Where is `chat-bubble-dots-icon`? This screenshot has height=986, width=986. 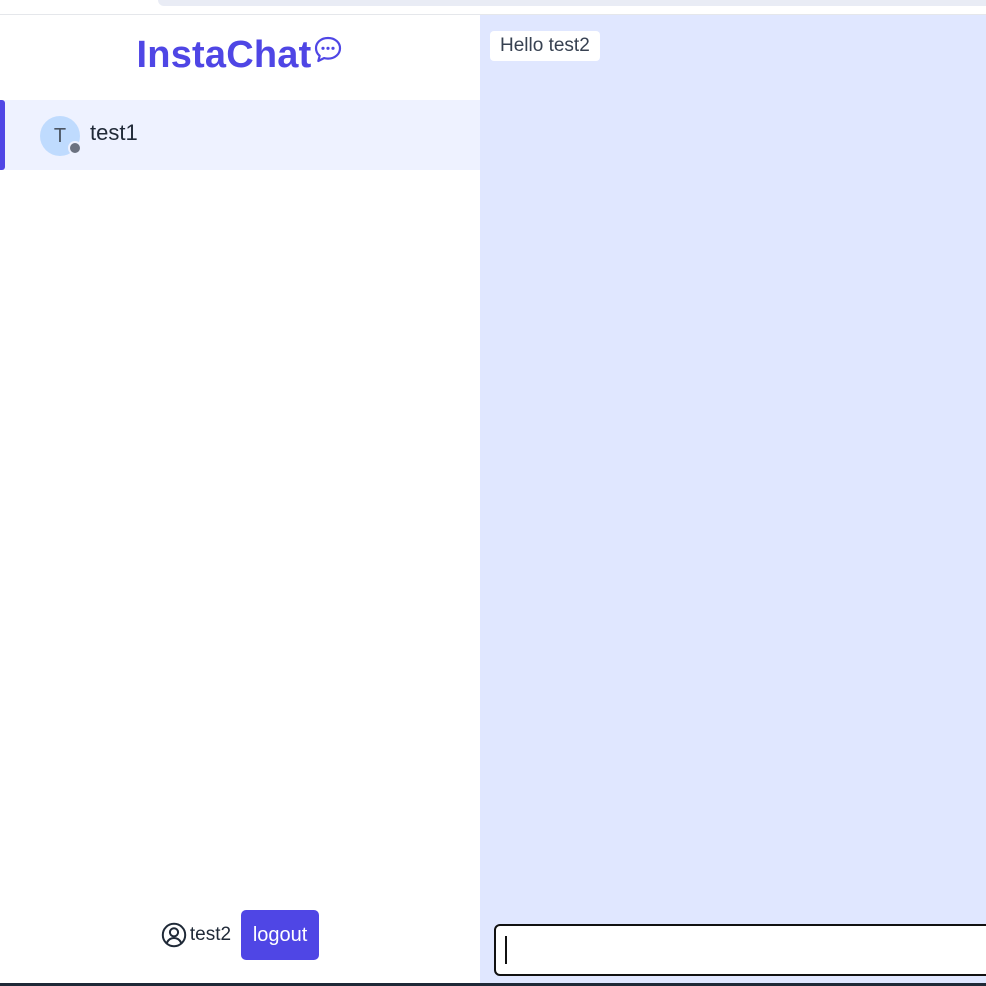
chat-bubble-dots-icon is located at coordinates (328, 49).